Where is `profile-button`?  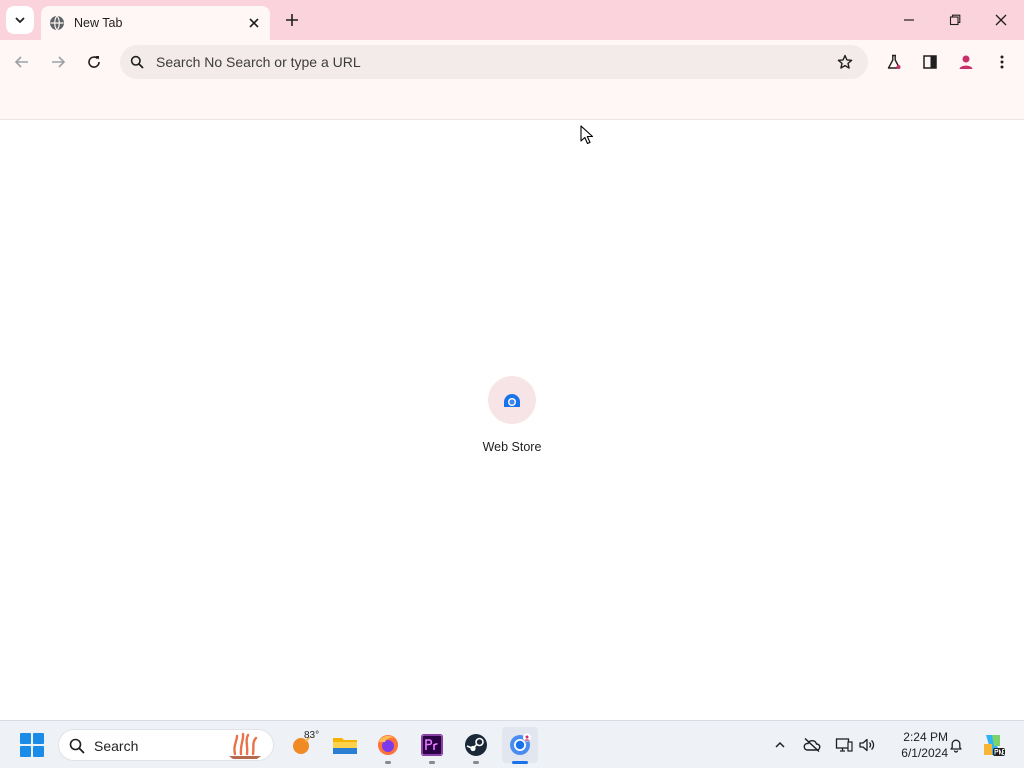 profile-button is located at coordinates (966, 62).